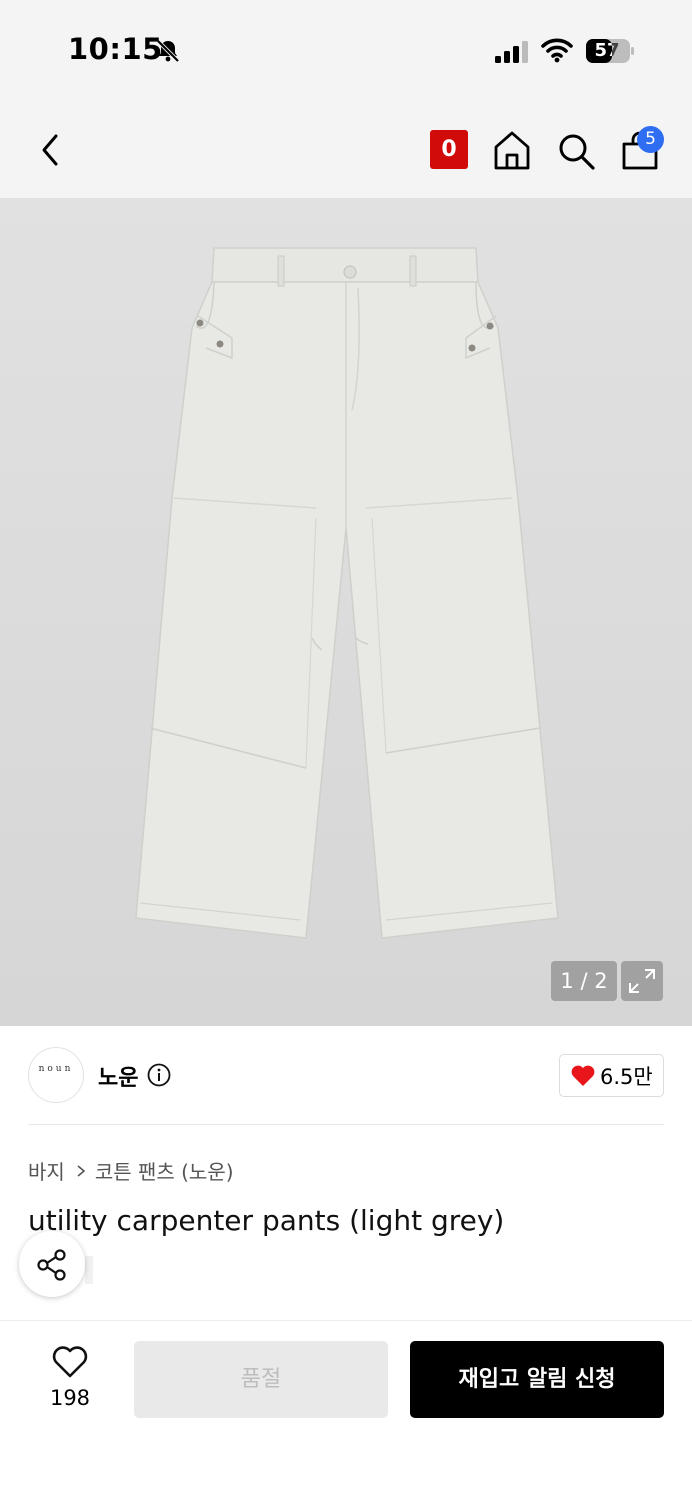  Describe the element at coordinates (512, 150) in the screenshot. I see `home-icon` at that location.